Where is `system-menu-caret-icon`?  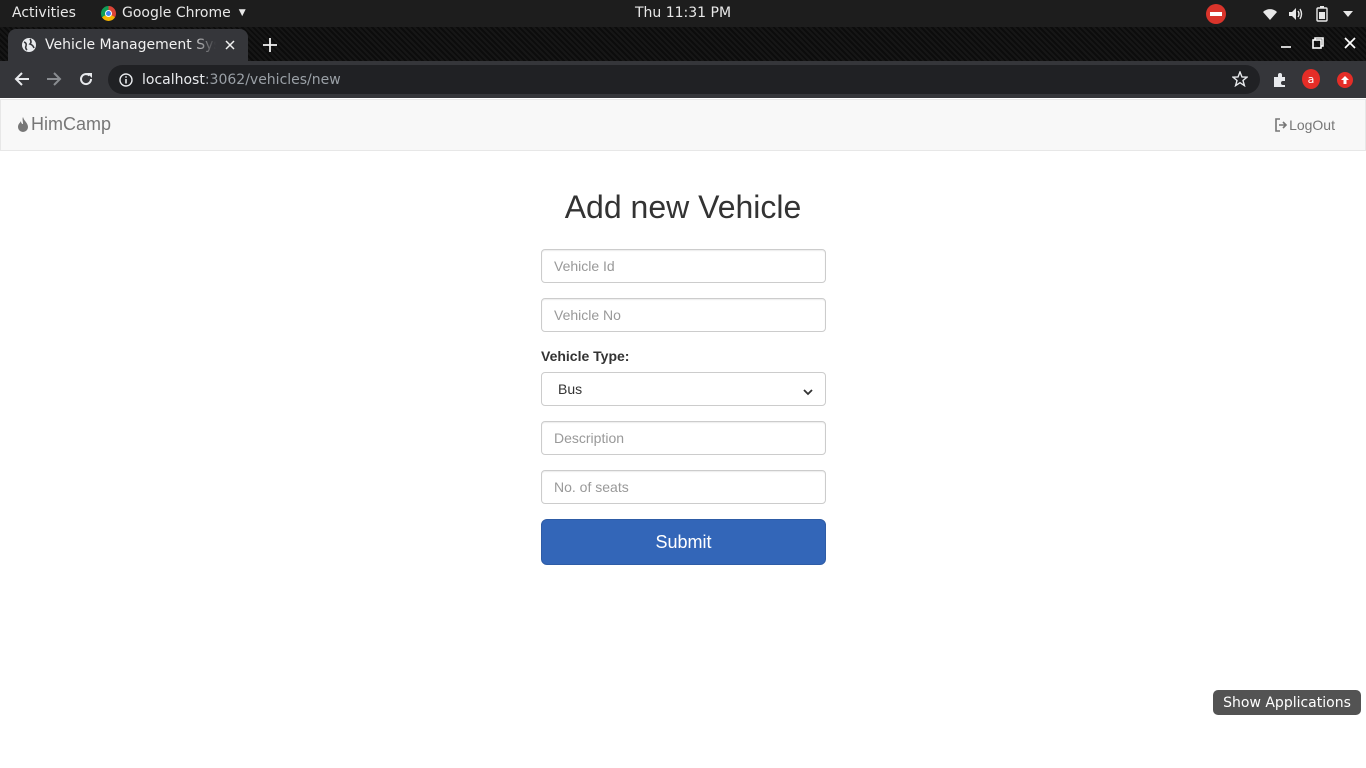 system-menu-caret-icon is located at coordinates (1348, 14).